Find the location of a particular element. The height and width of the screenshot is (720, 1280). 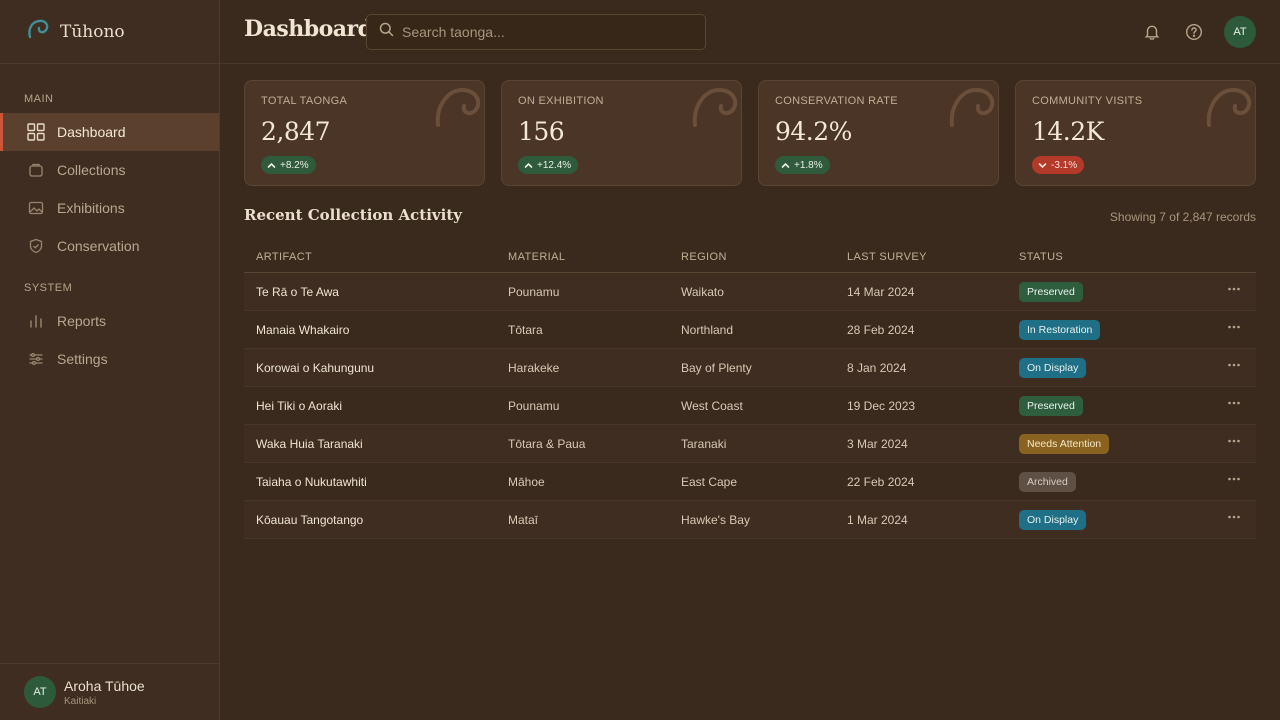

stat-change-badge: +1.8% is located at coordinates (802, 165).